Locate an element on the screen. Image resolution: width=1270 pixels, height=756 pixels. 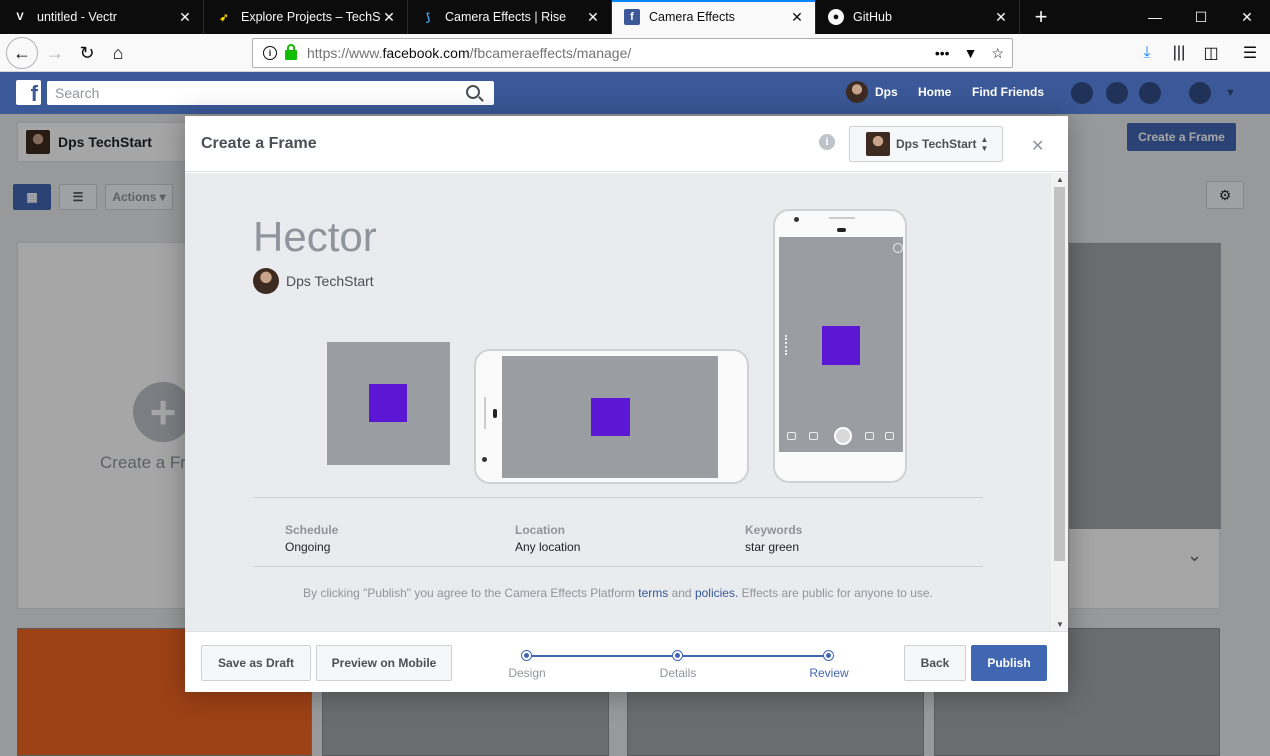
menu-icon: ☰ is located at coordinates (1250, 53).